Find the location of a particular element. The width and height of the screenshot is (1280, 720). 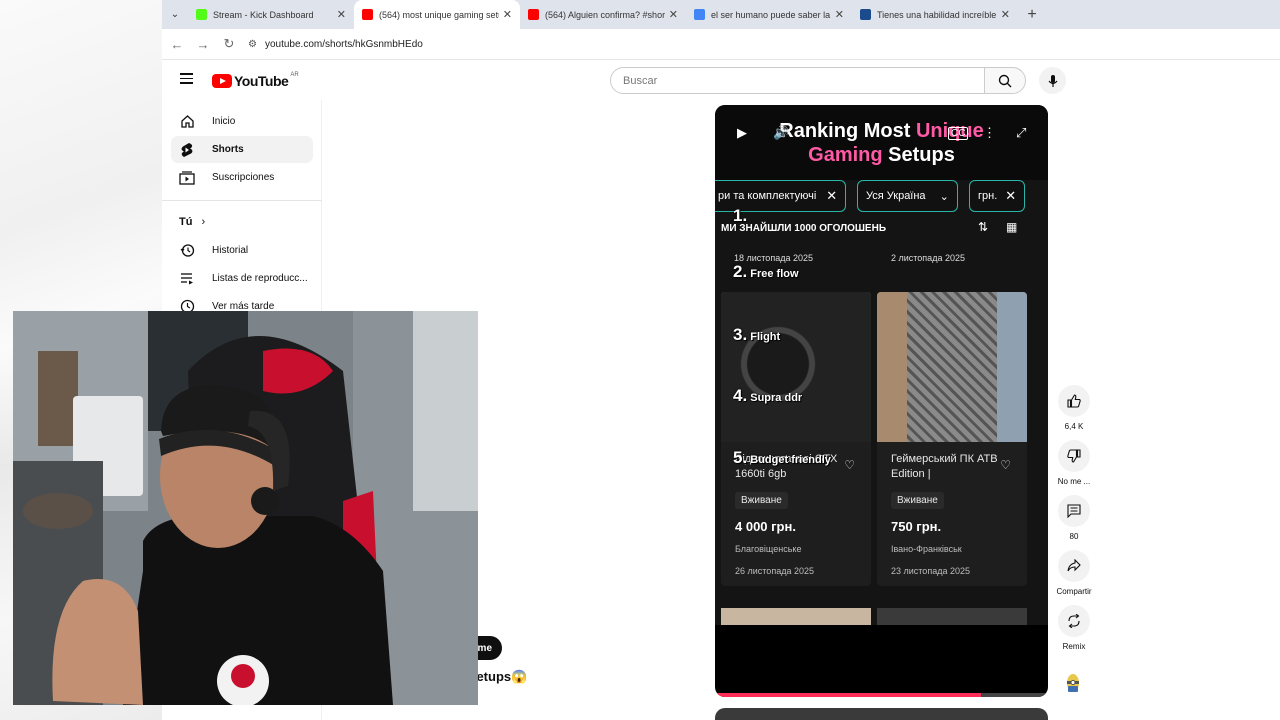

sidebar-item-label: Suscripciones is located at coordinates (243, 177).